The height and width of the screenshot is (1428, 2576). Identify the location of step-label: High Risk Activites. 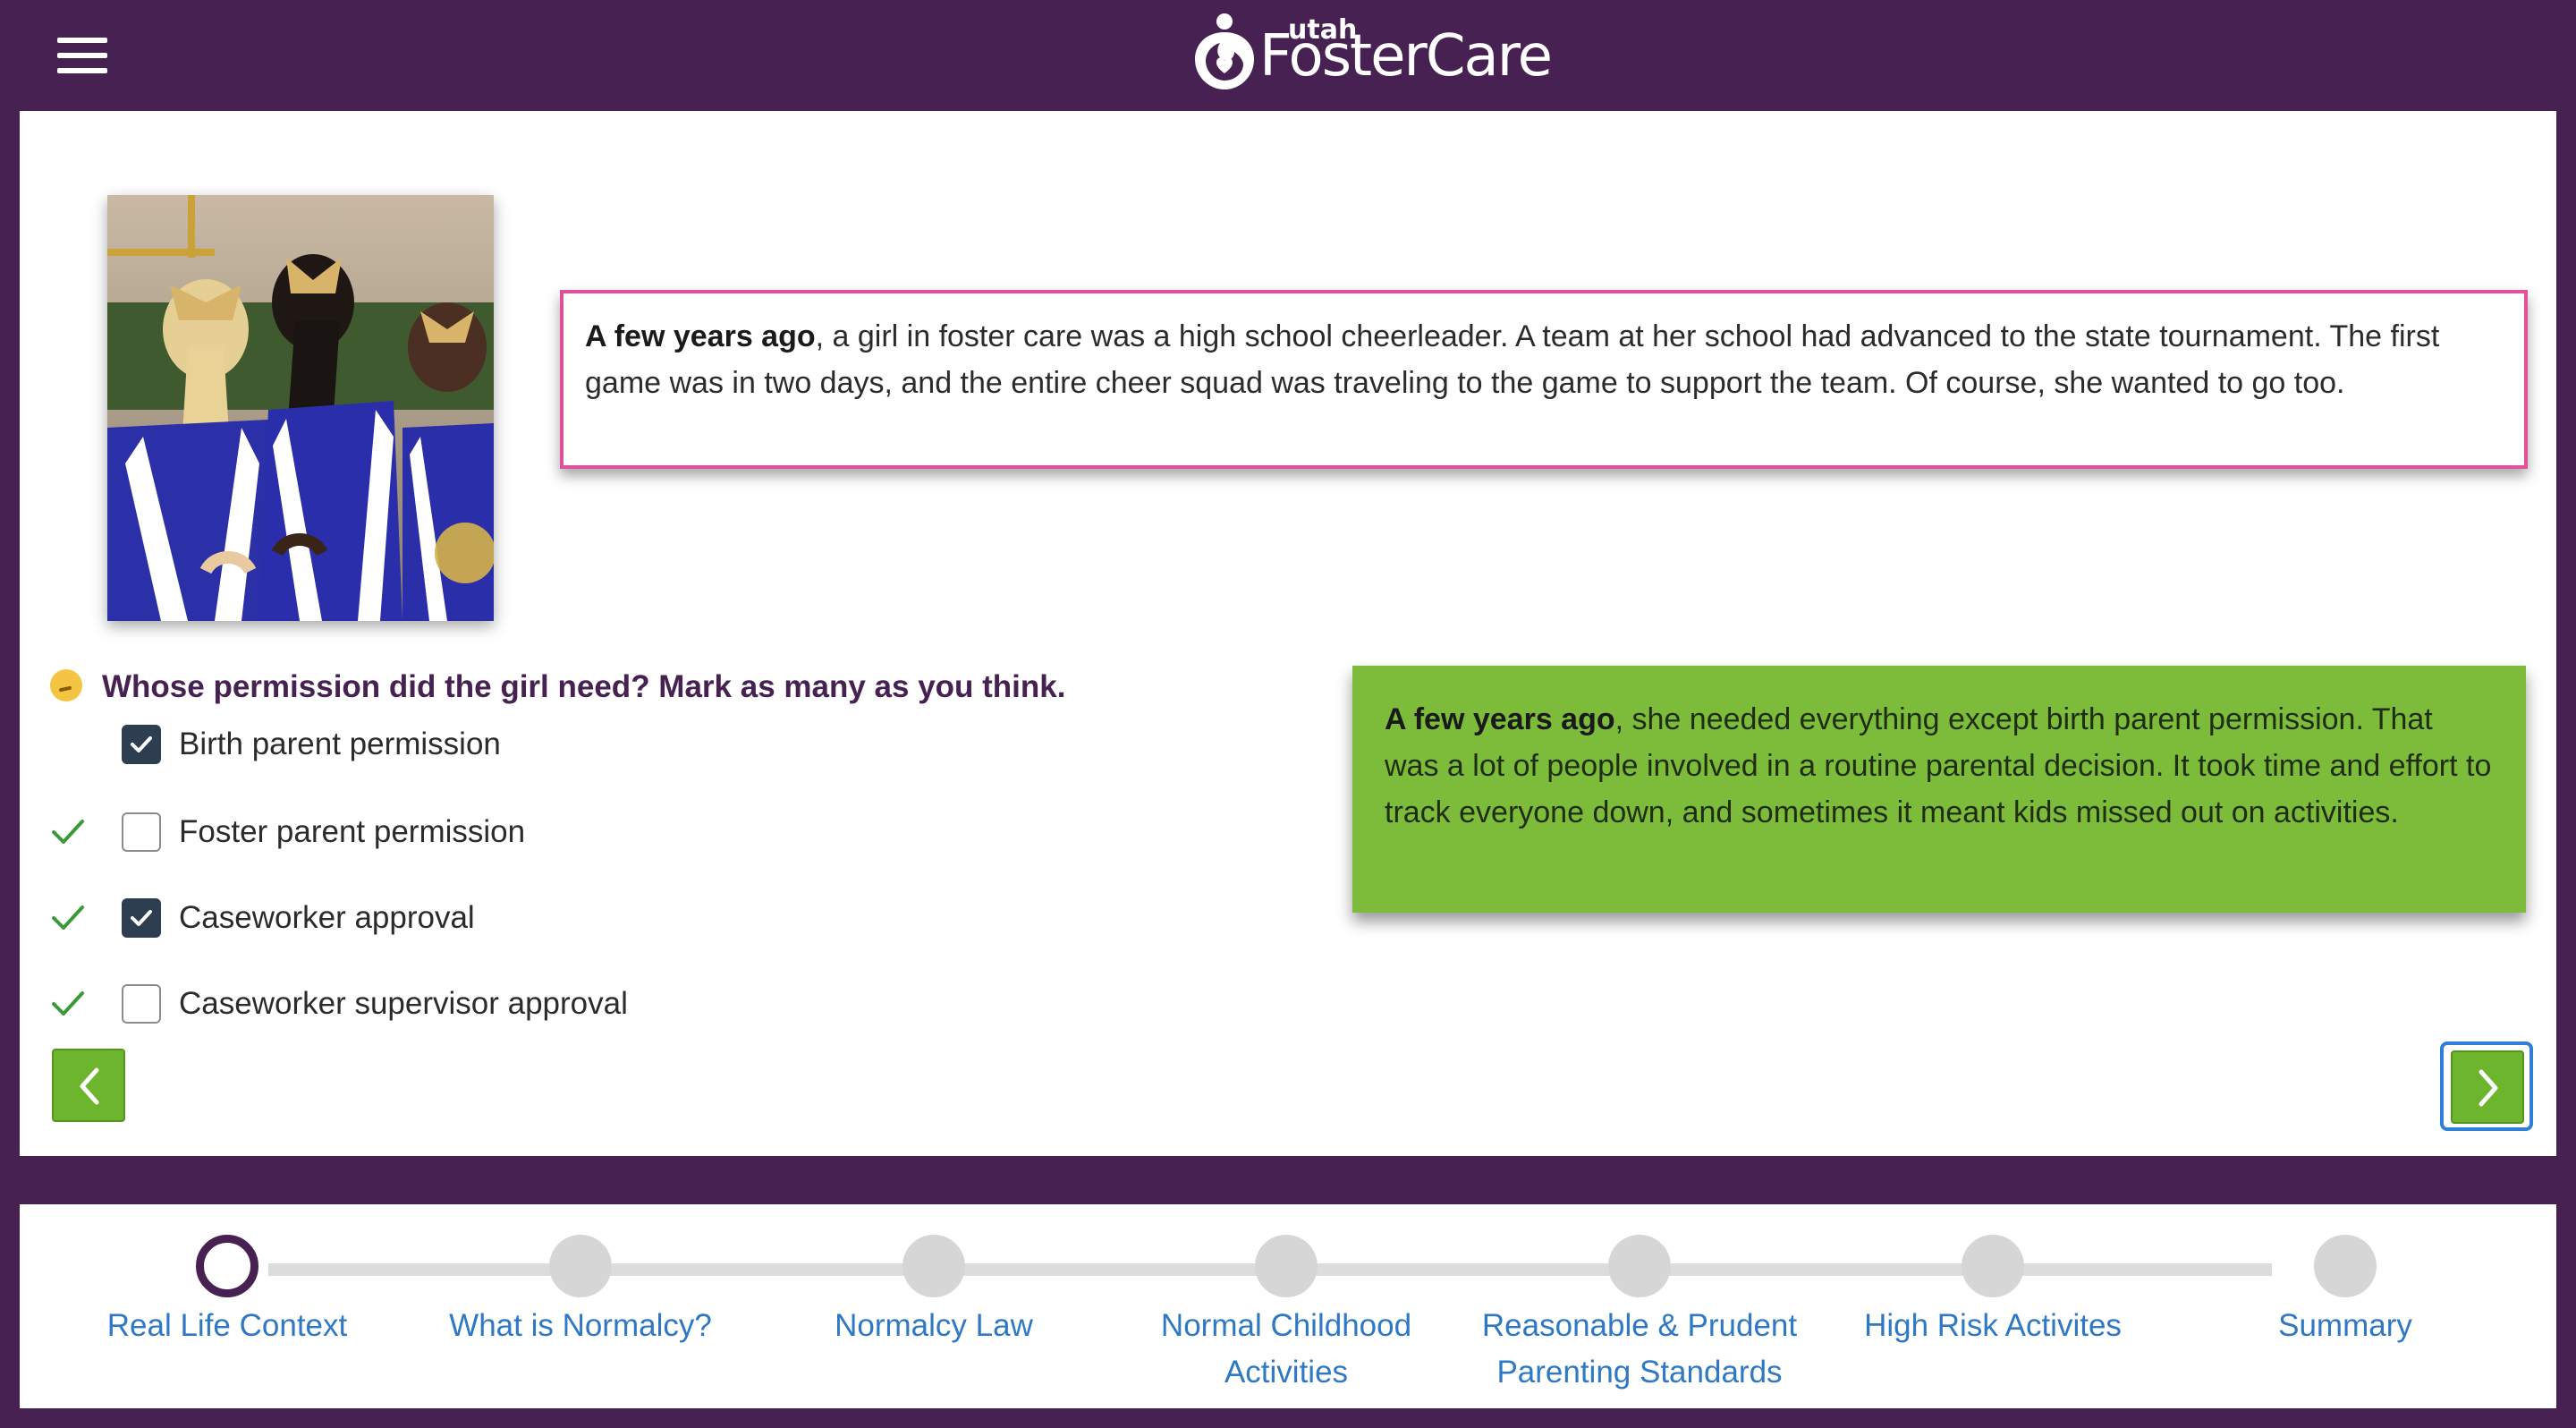
(1993, 1326).